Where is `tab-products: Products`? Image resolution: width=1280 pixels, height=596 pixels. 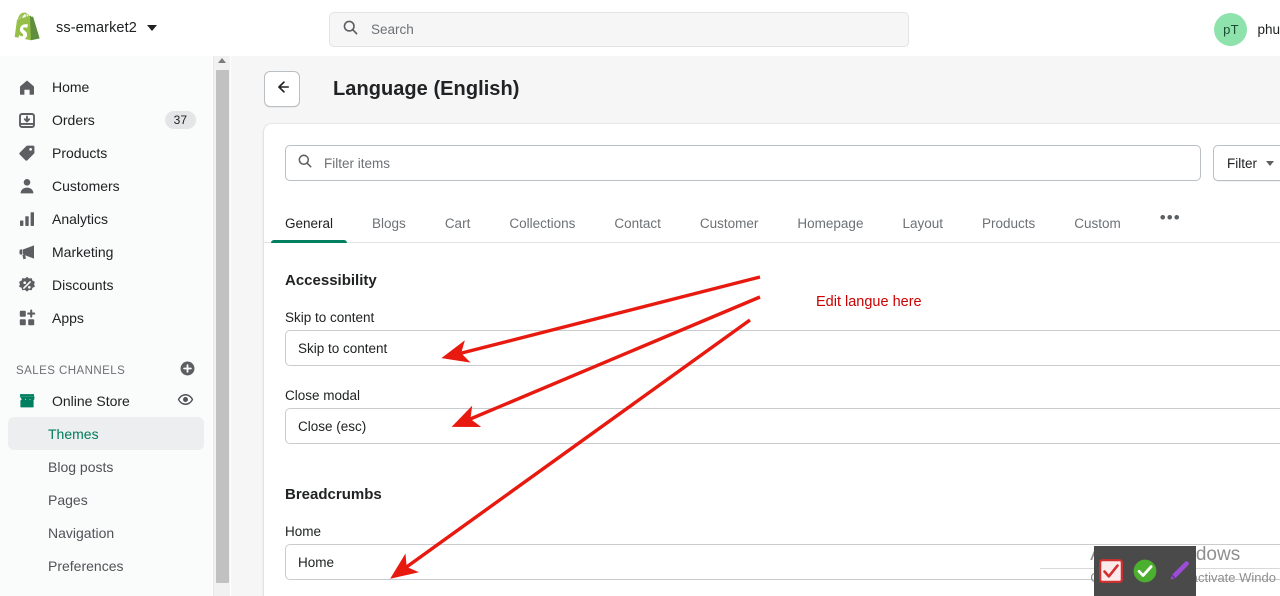 tab-products: Products is located at coordinates (1008, 229).